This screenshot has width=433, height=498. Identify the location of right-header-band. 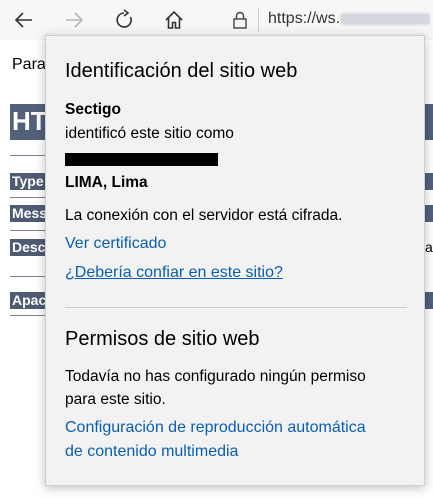
(429, 122).